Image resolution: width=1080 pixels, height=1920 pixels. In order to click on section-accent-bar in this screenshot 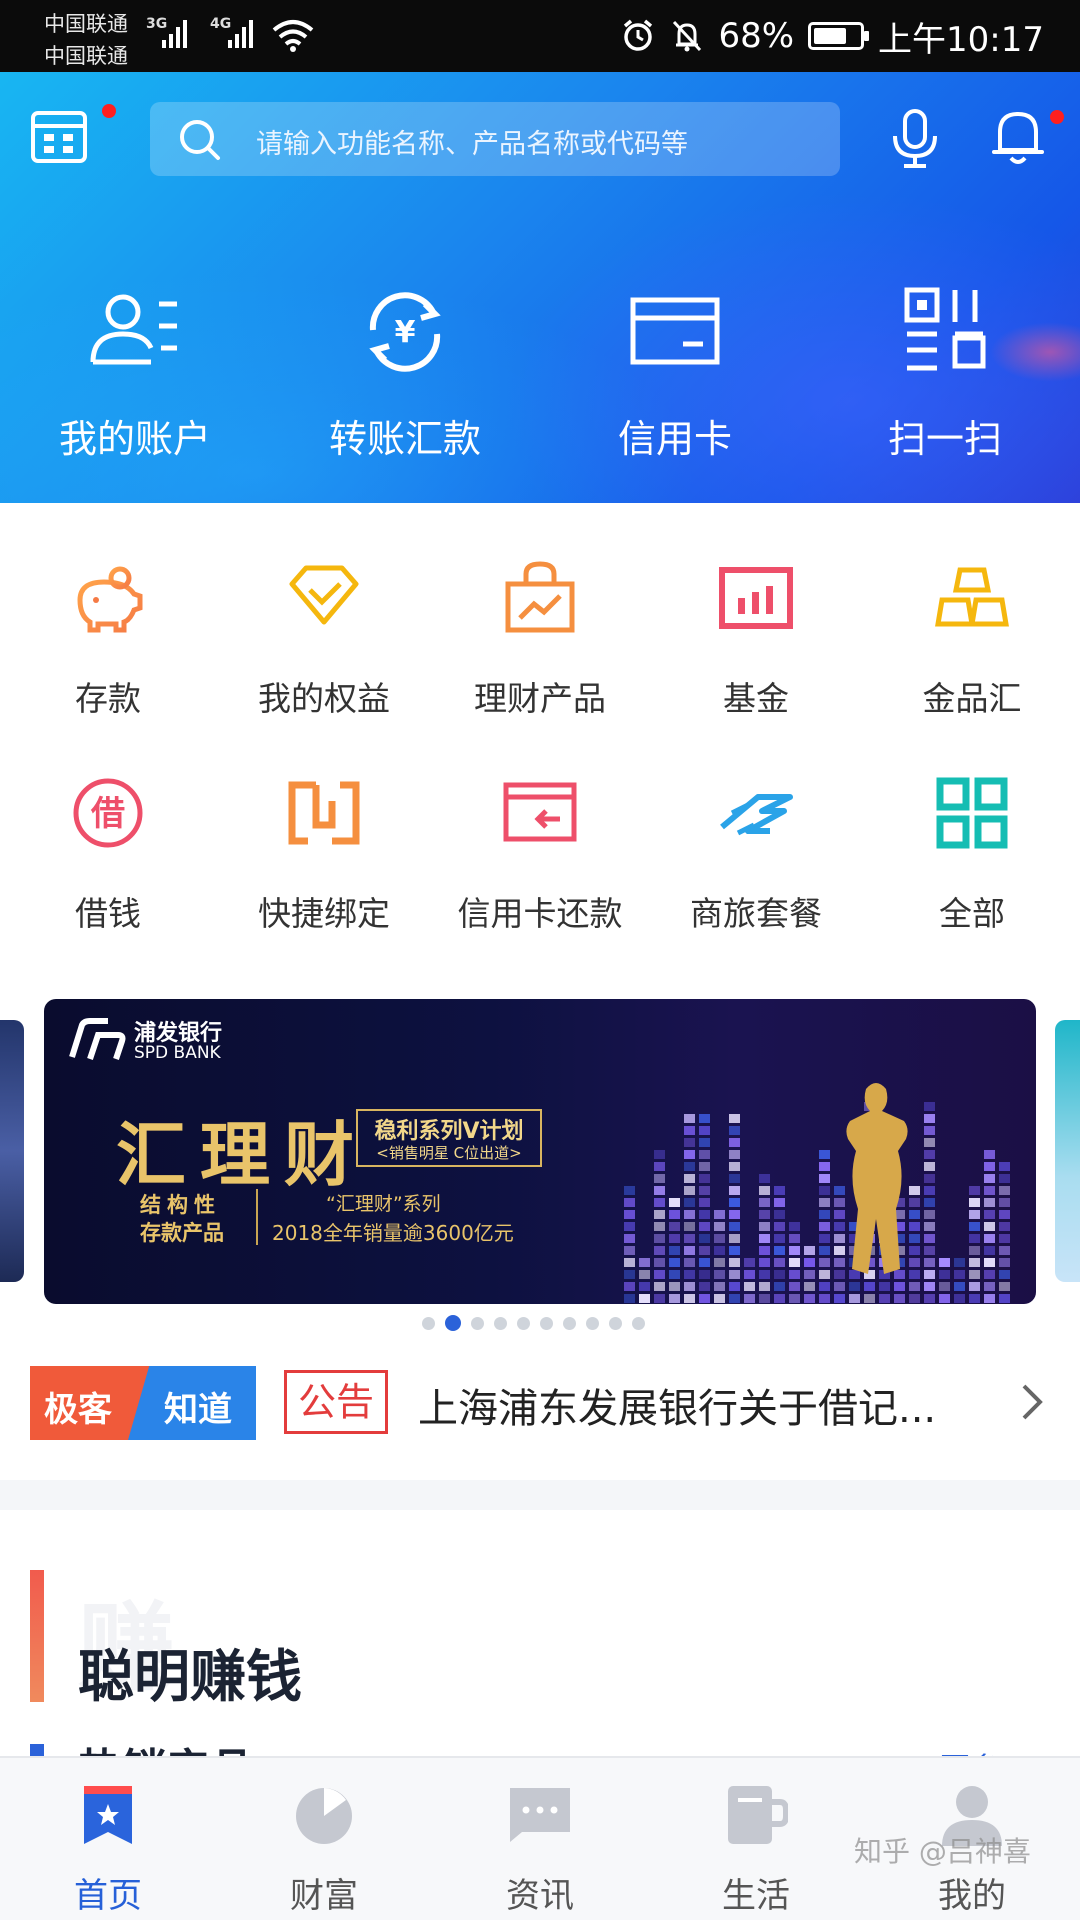, I will do `click(37, 1636)`.